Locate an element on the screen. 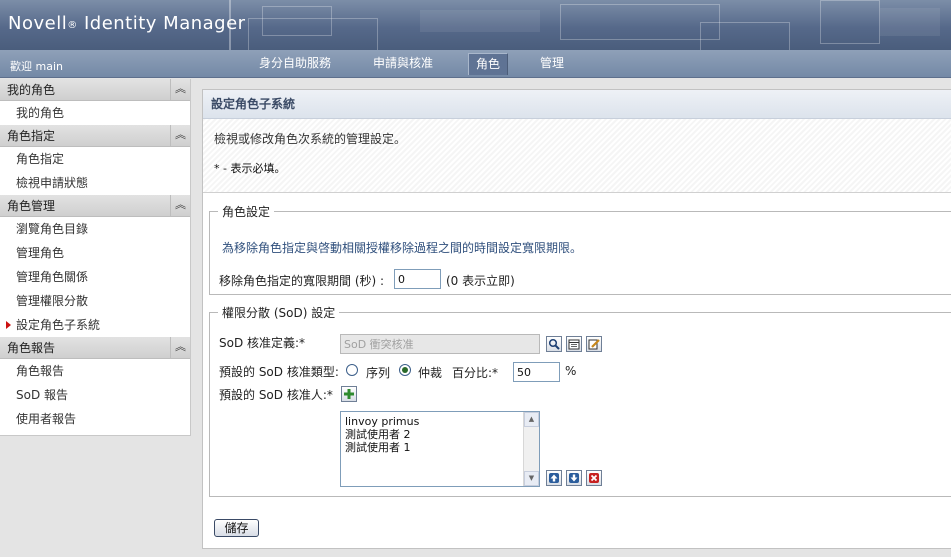  top-nav: 歡迎 main 身分自助服務 申請與核准 角色 管理 is located at coordinates (475, 64).